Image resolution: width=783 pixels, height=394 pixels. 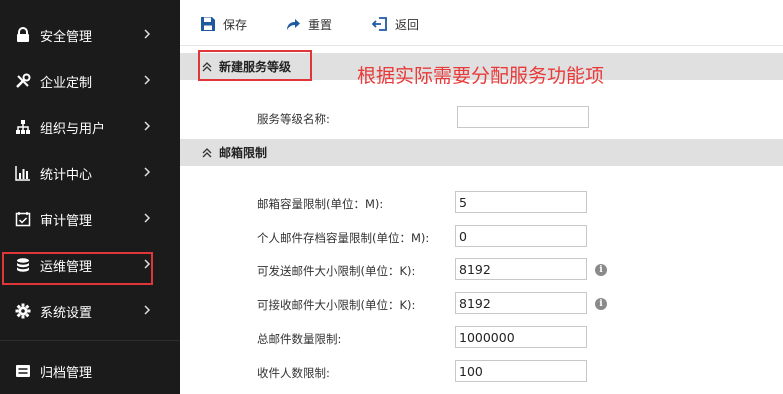 I want to click on back-icon, so click(x=380, y=24).